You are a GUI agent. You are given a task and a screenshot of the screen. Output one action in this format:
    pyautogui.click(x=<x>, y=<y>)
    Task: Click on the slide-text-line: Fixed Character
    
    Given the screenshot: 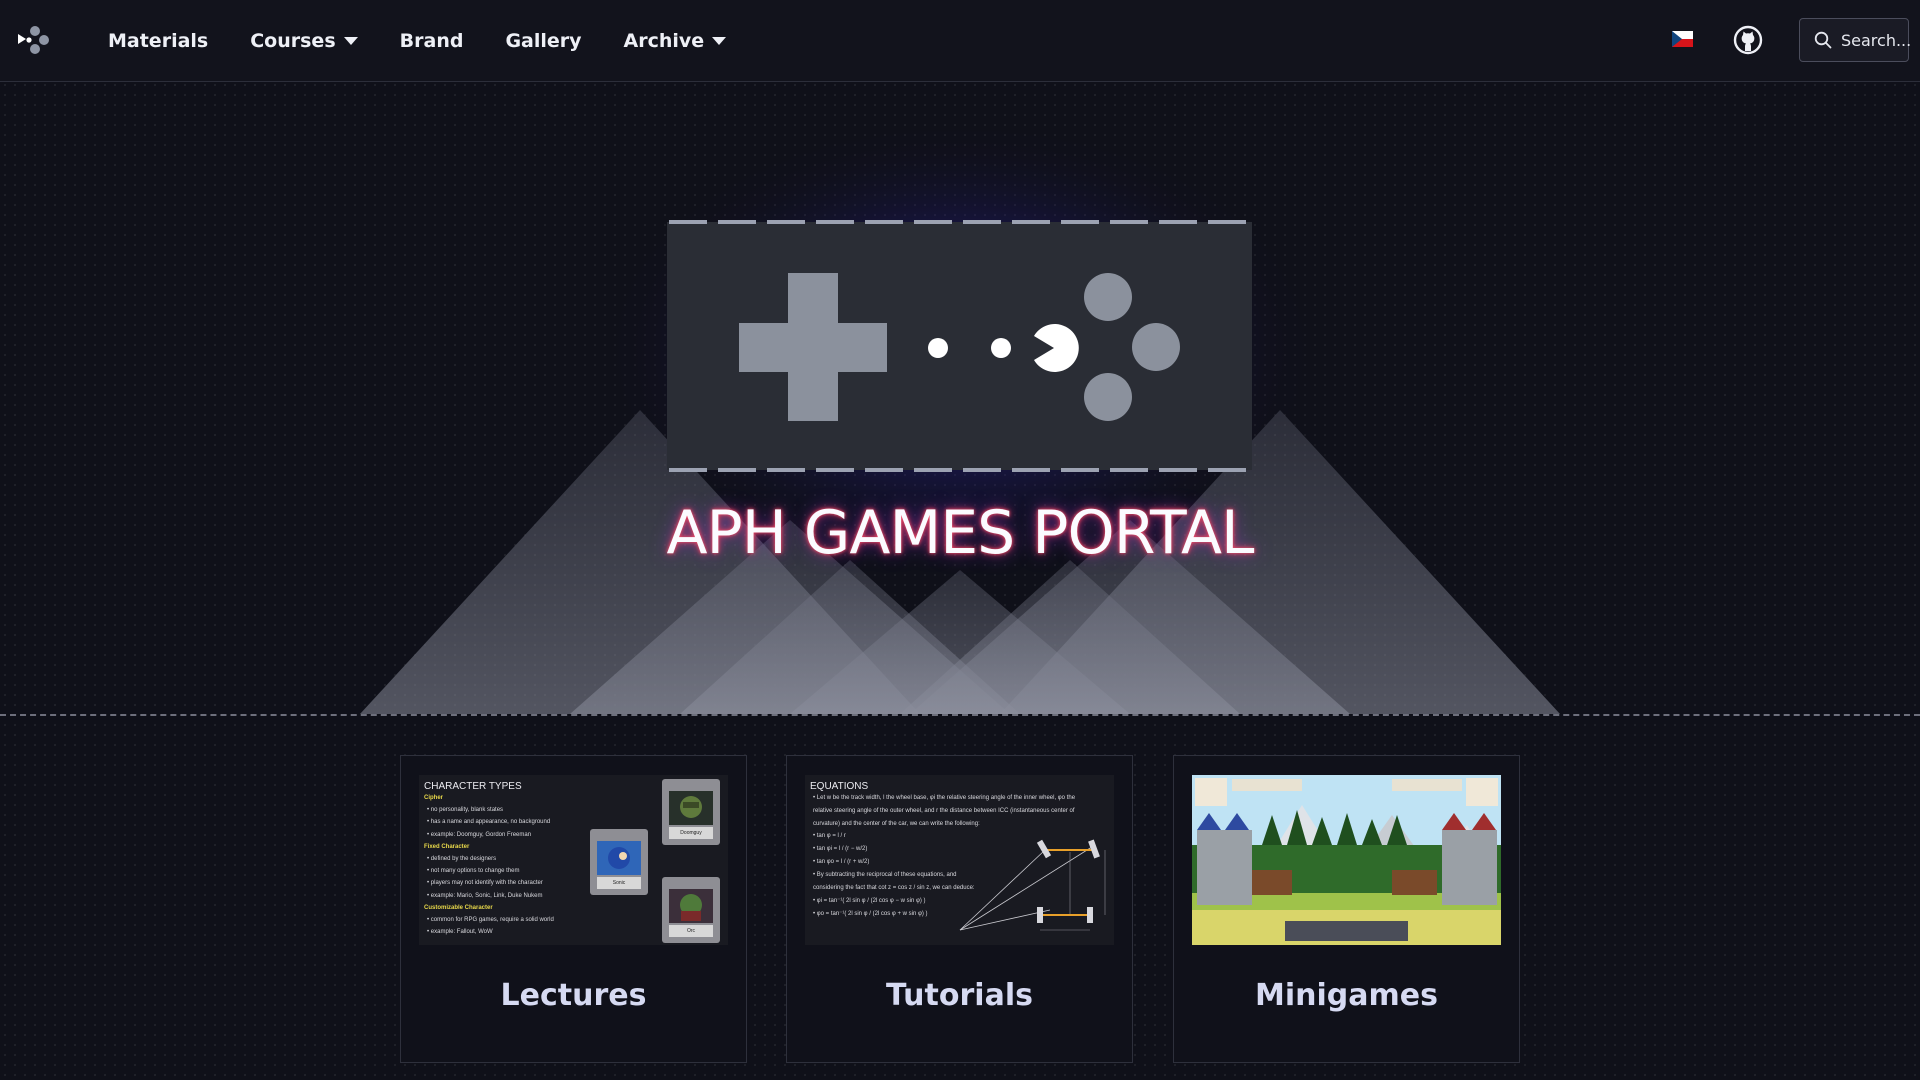 What is the action you would take?
    pyautogui.click(x=447, y=846)
    